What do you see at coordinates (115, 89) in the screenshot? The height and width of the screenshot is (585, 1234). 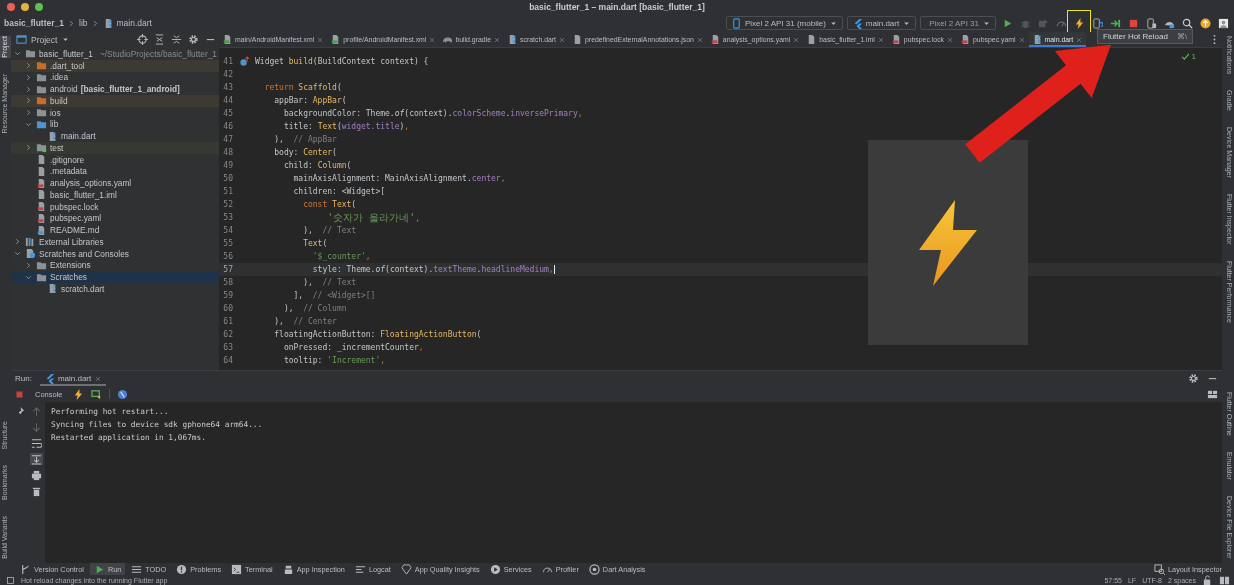 I see `tree-item: android [basic_flutter_1_android]` at bounding box center [115, 89].